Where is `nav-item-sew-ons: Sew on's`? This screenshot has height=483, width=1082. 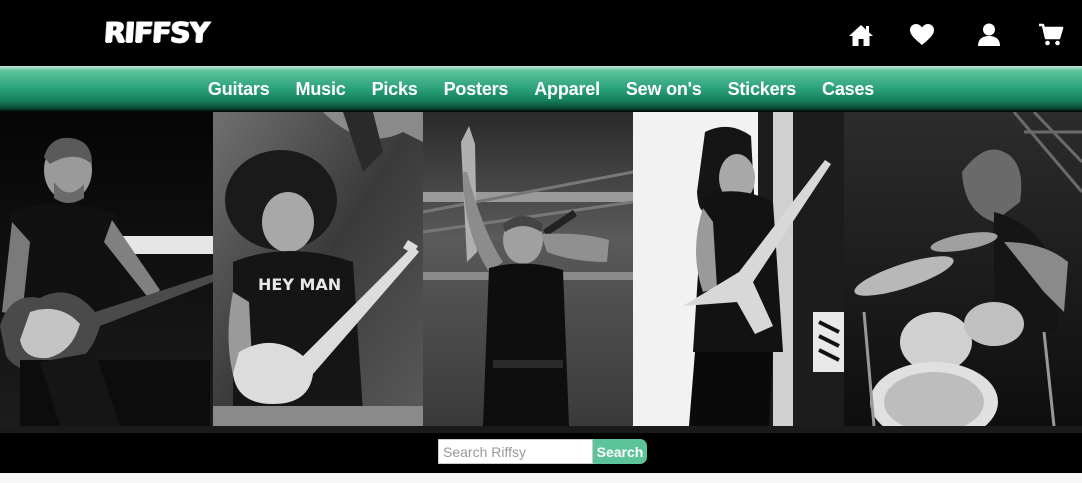 nav-item-sew-ons: Sew on's is located at coordinates (664, 89).